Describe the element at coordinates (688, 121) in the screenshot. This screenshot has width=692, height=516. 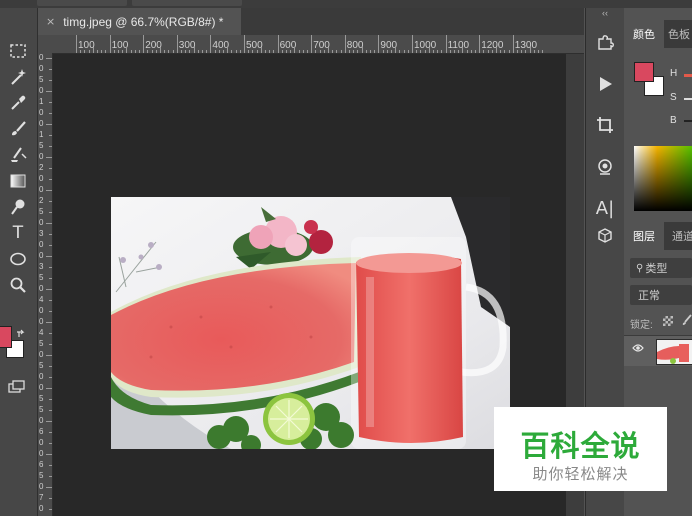
I see `brightness-slider` at that location.